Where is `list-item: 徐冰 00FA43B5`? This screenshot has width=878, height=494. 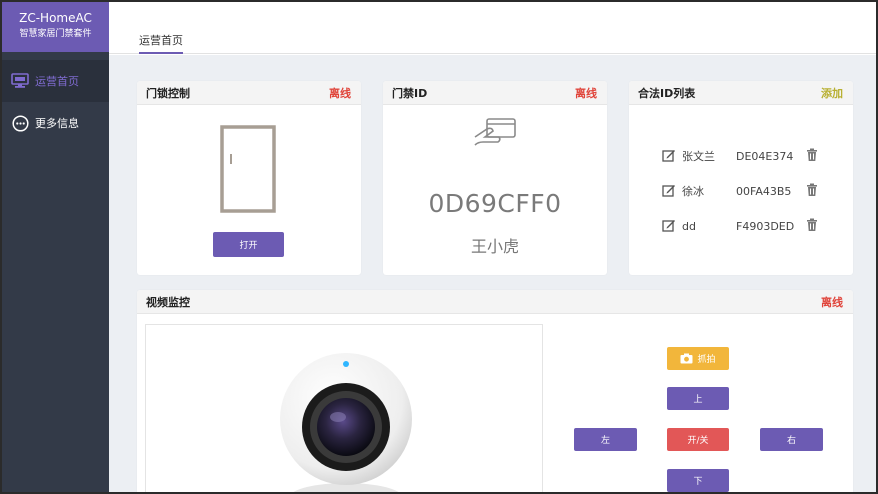 list-item: 徐冰 00FA43B5 is located at coordinates (757, 191).